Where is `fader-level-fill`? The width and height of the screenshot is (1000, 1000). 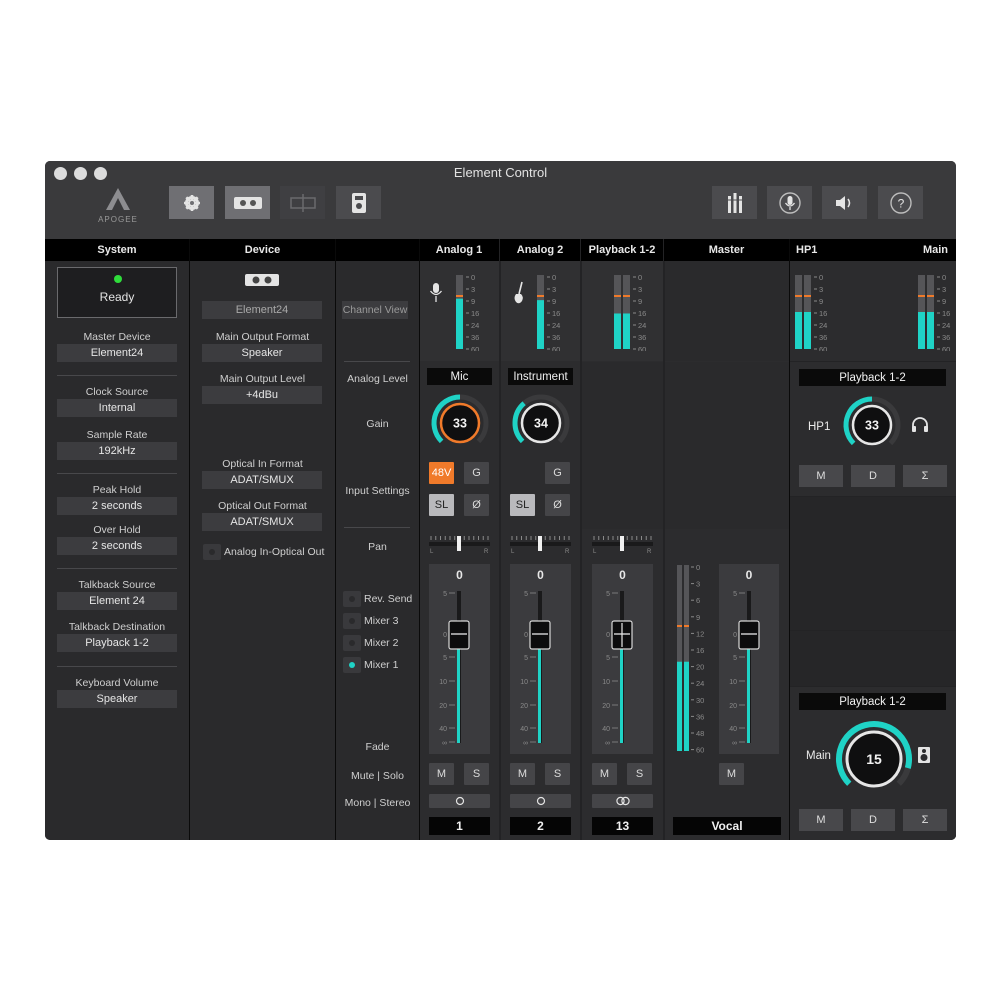
fader-level-fill is located at coordinates (748, 696).